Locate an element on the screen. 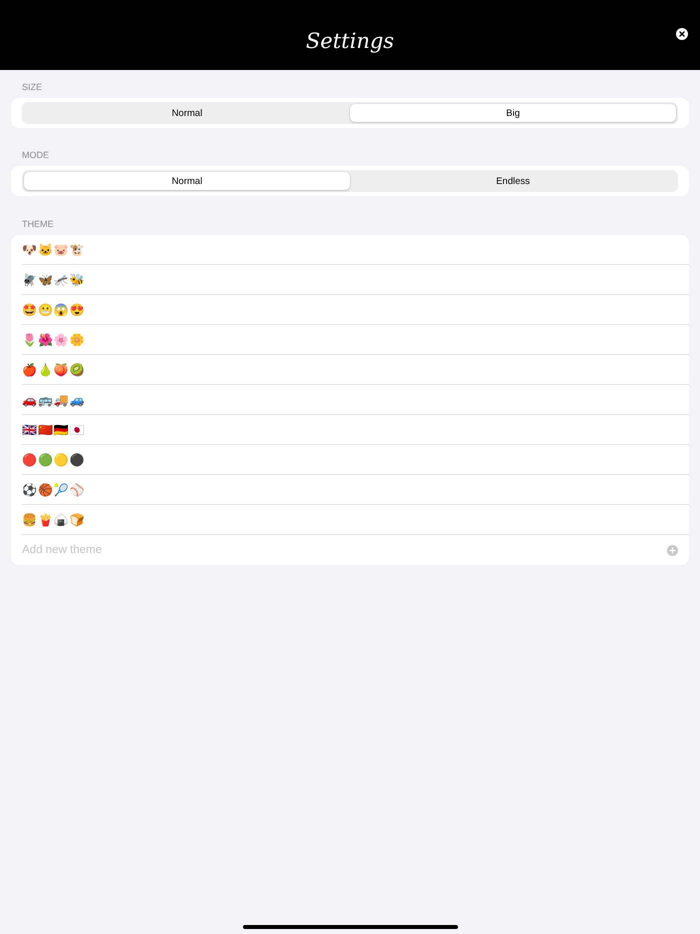 Image resolution: width=700 pixels, height=934 pixels. theme-item: 🇬🇧🇨🇳🇩🇪🇯🇵 is located at coordinates (54, 429).